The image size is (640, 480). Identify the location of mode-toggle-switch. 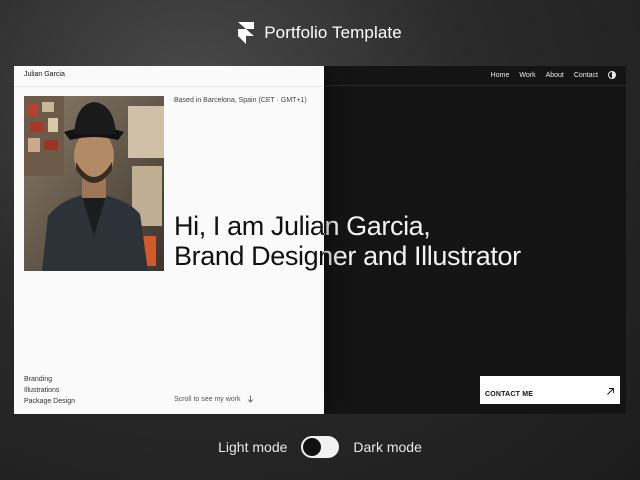
(320, 447).